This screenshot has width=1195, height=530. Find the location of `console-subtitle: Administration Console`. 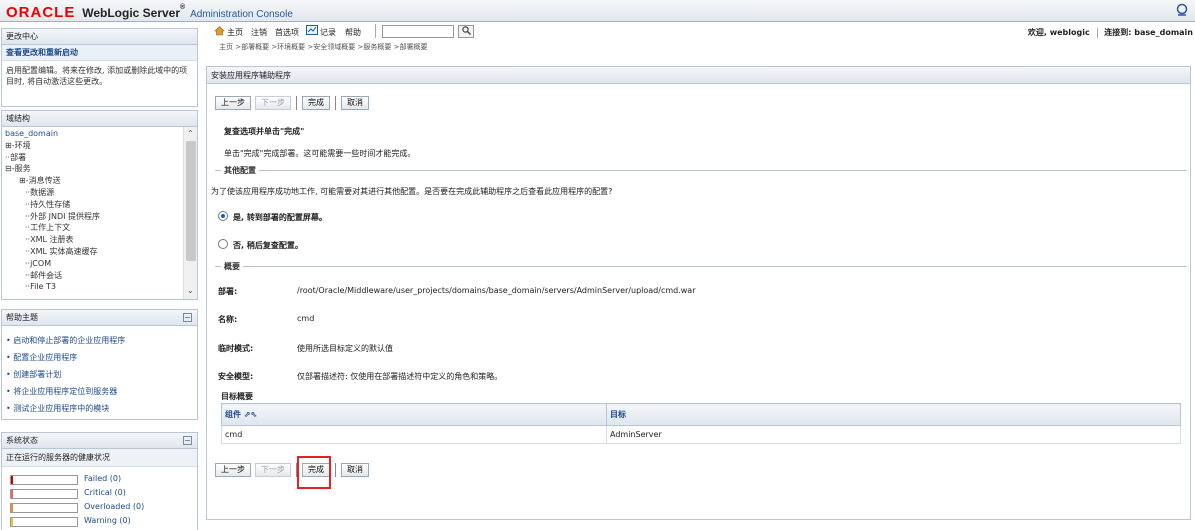

console-subtitle: Administration Console is located at coordinates (241, 14).